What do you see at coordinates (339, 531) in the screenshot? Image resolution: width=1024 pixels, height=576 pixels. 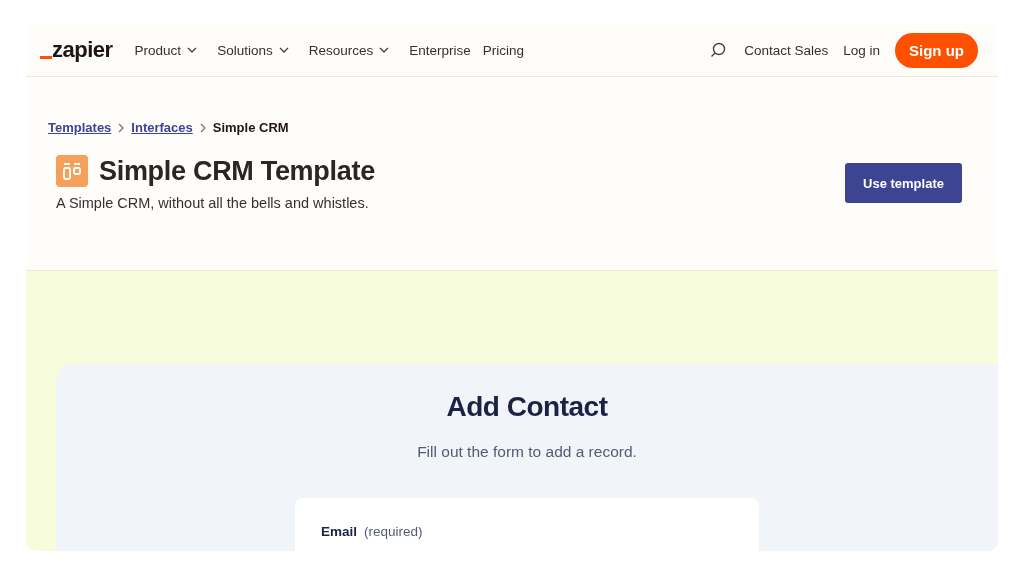 I see `field-label: Email` at bounding box center [339, 531].